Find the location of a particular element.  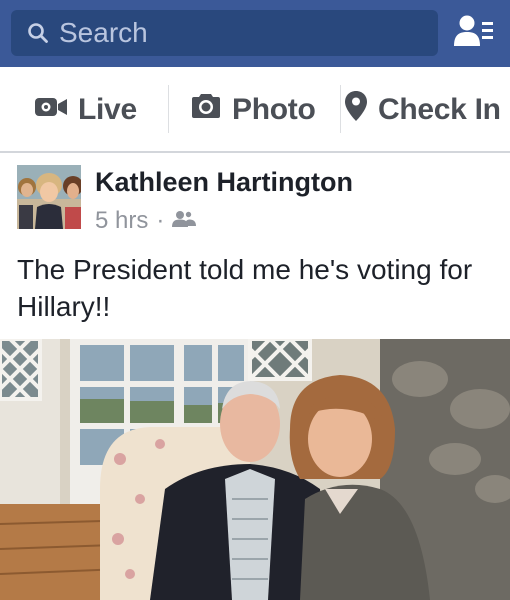

search-input is located at coordinates (244, 33).